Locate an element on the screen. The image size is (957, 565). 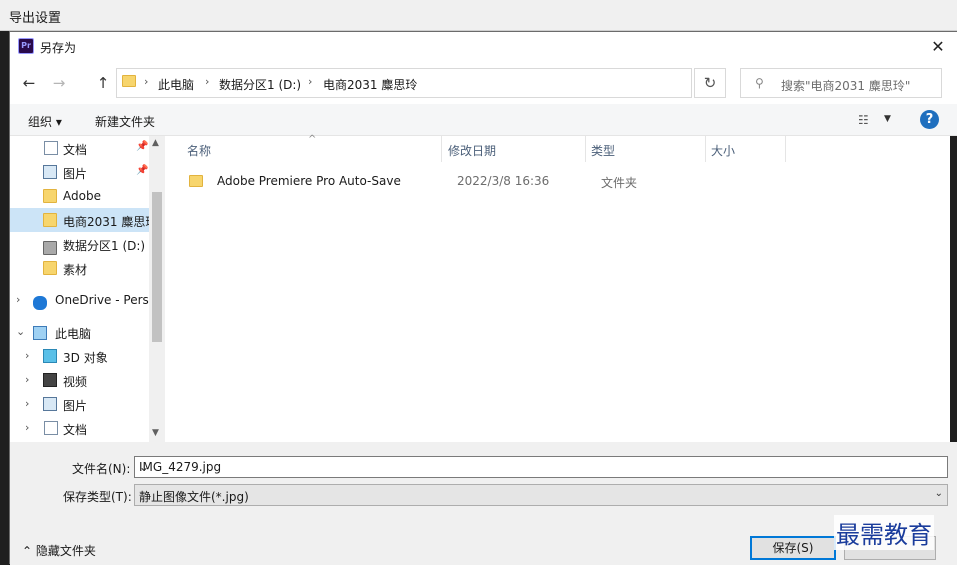
drive-icon is located at coordinates (50, 248).